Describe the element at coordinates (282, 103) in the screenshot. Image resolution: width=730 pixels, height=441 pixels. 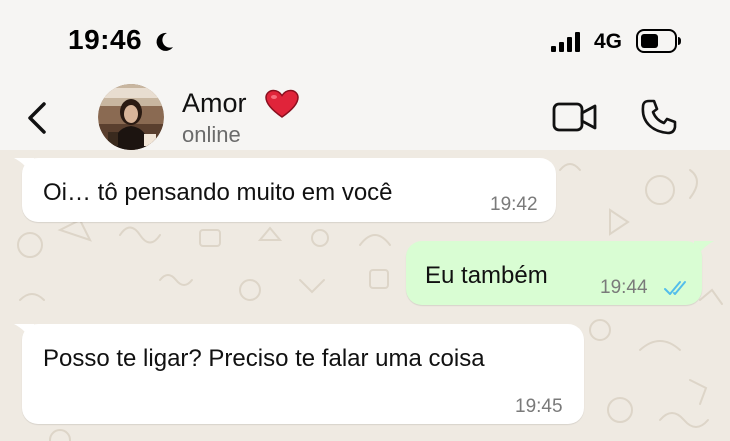
I see `heart-icon` at that location.